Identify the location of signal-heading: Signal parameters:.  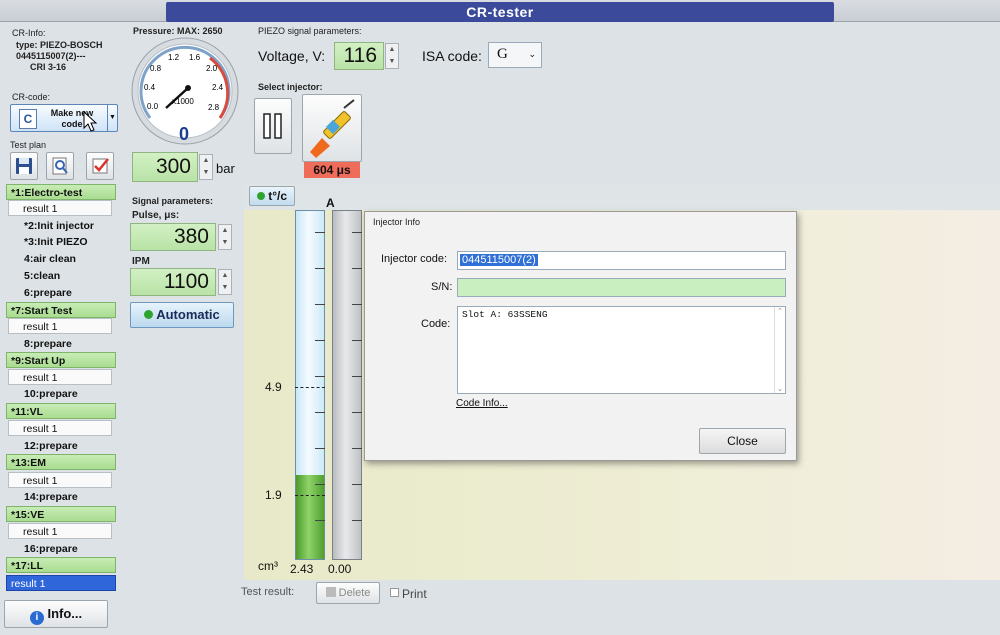
(173, 201).